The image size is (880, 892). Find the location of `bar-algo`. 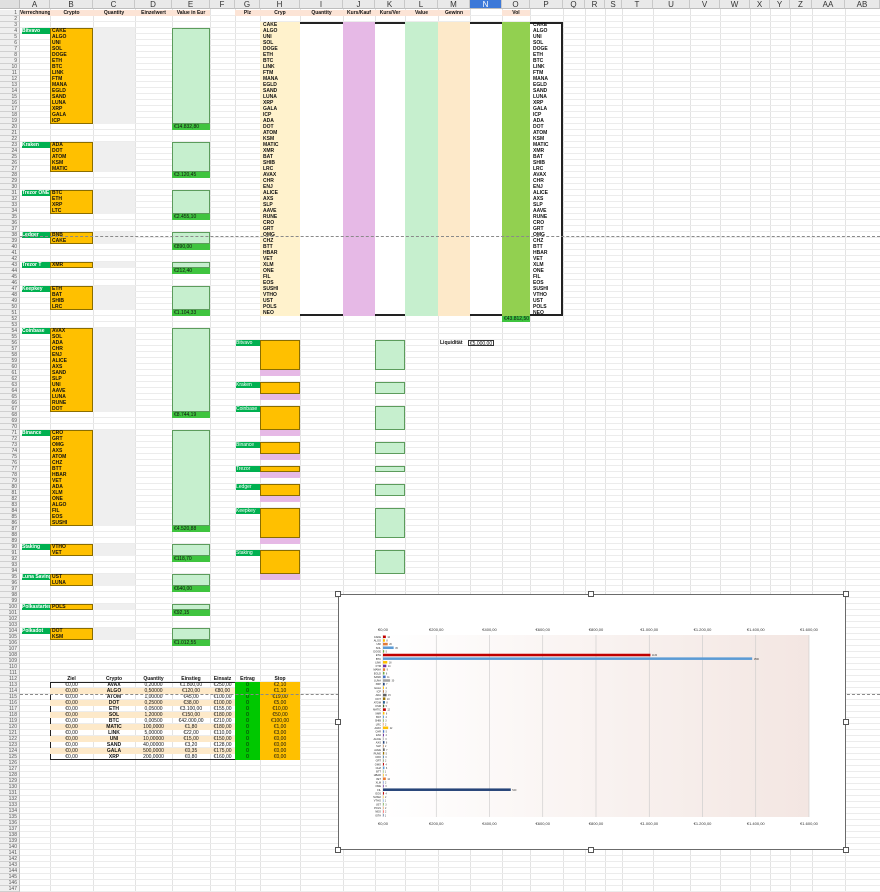

bar-algo is located at coordinates (384, 640).